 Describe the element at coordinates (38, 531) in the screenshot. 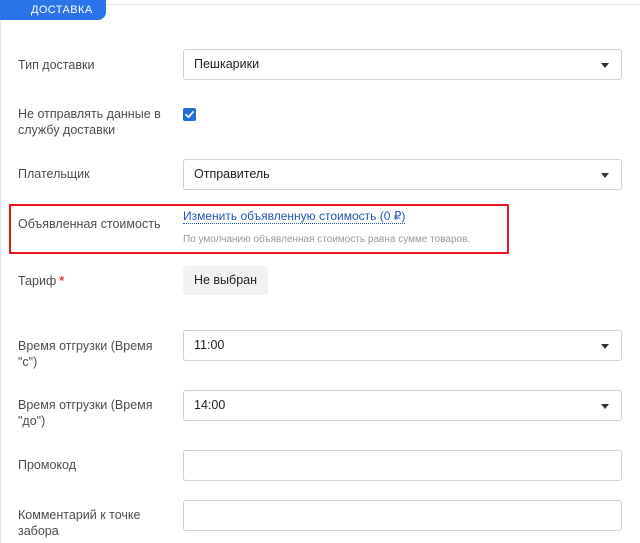

I see `comment-label-line2: забора` at that location.